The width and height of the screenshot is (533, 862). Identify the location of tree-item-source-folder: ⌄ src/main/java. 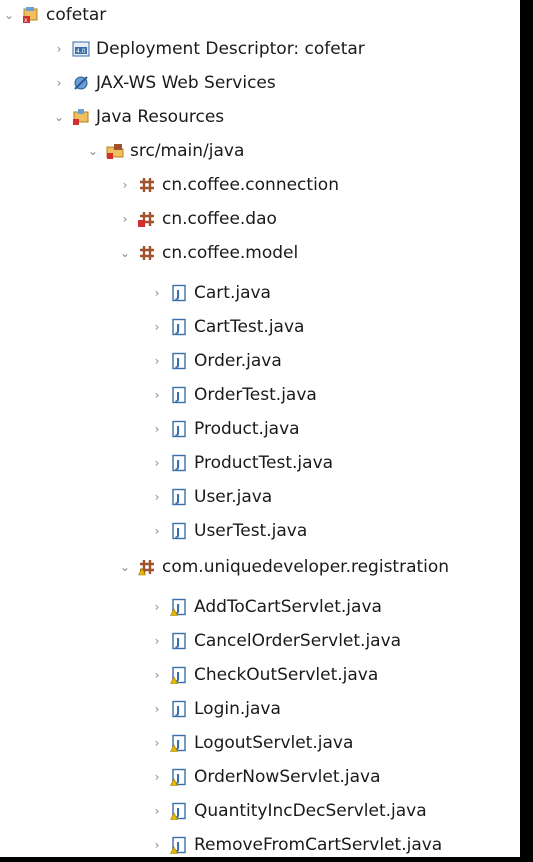
(164, 151).